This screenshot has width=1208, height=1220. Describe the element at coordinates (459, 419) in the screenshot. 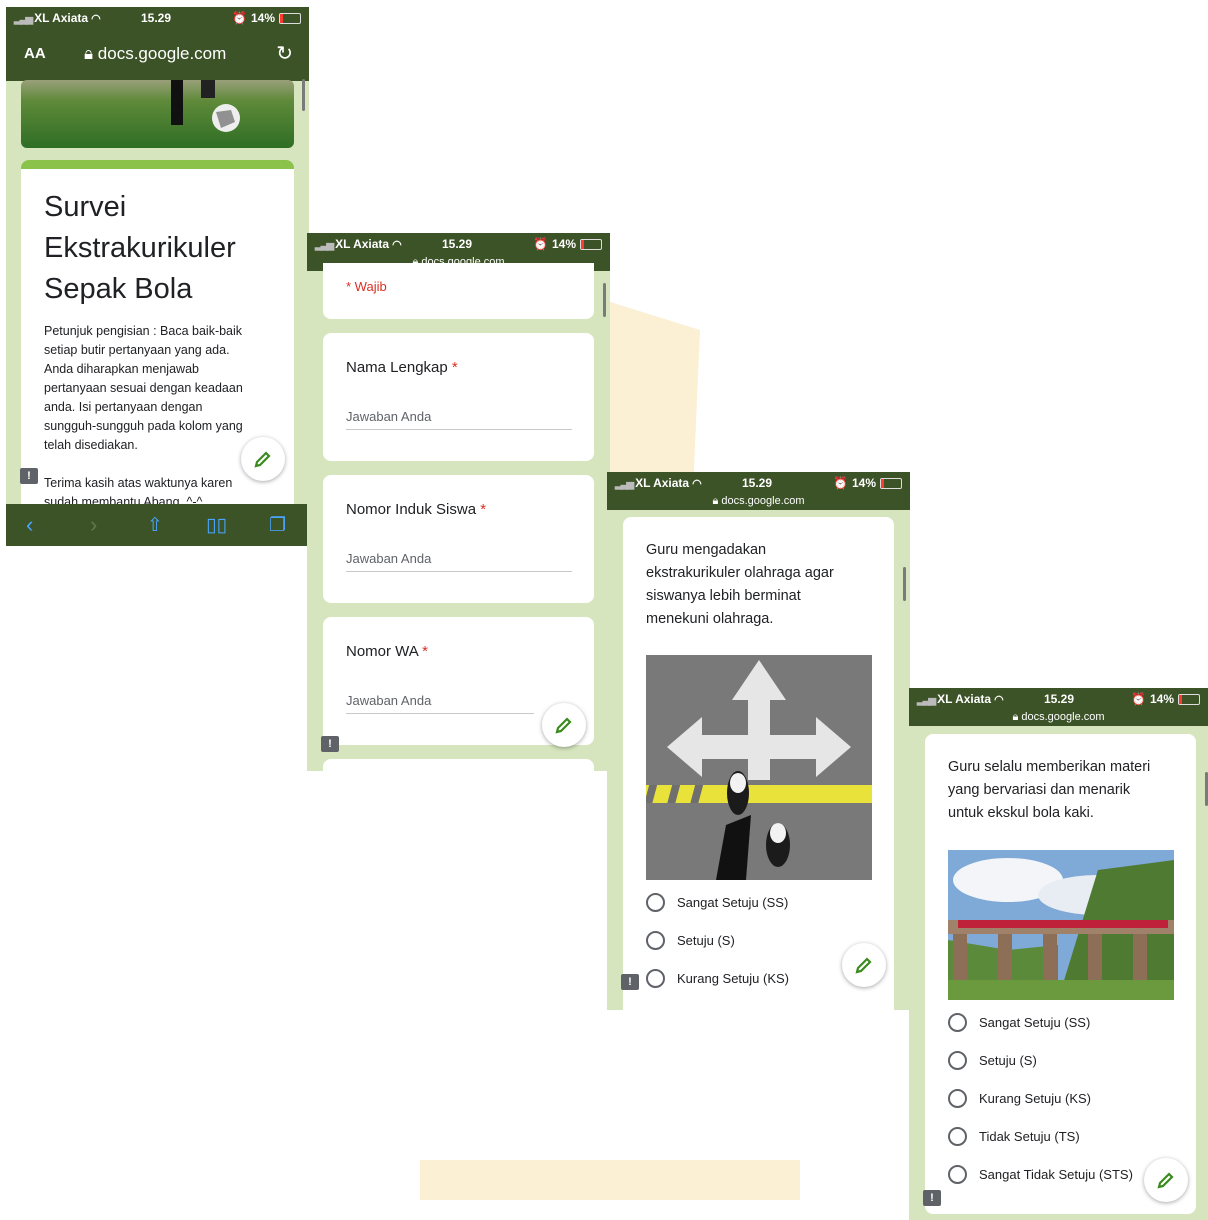

I see `name-input: Jawaban Anda` at that location.